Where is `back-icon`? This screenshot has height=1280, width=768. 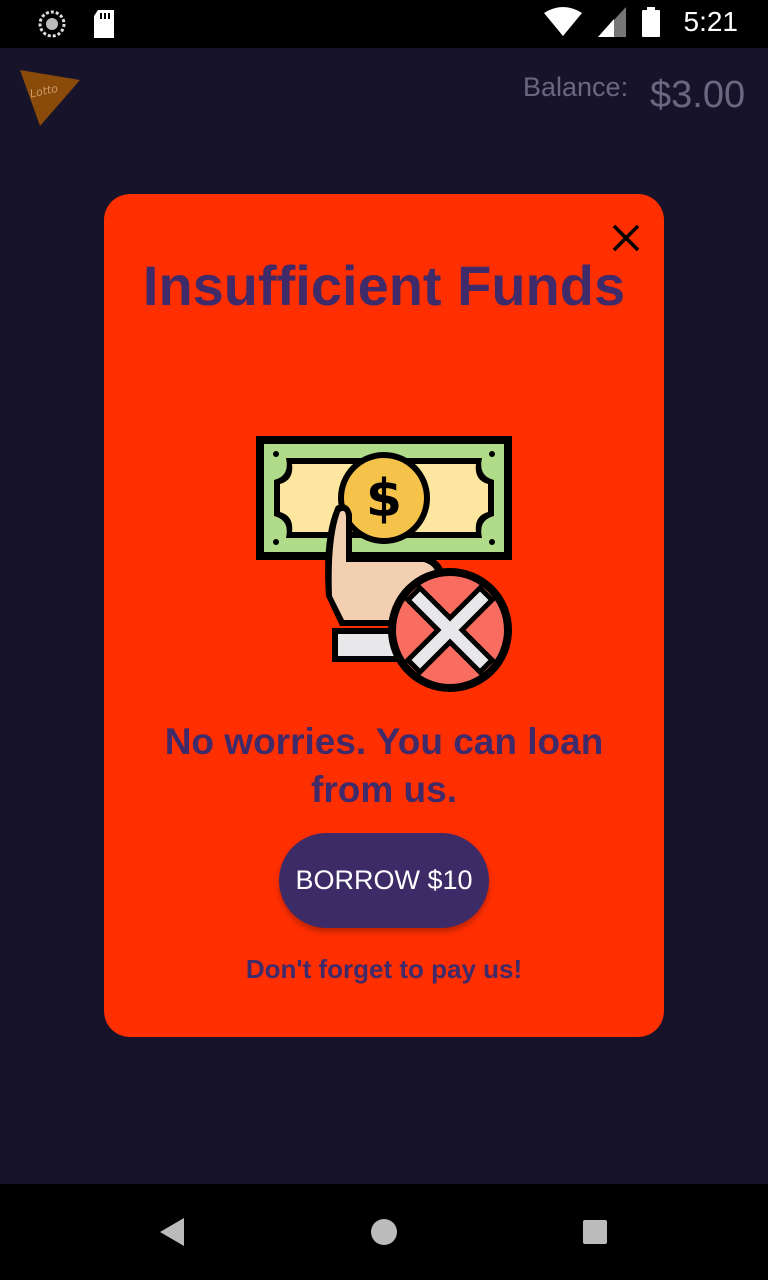 back-icon is located at coordinates (172, 1232).